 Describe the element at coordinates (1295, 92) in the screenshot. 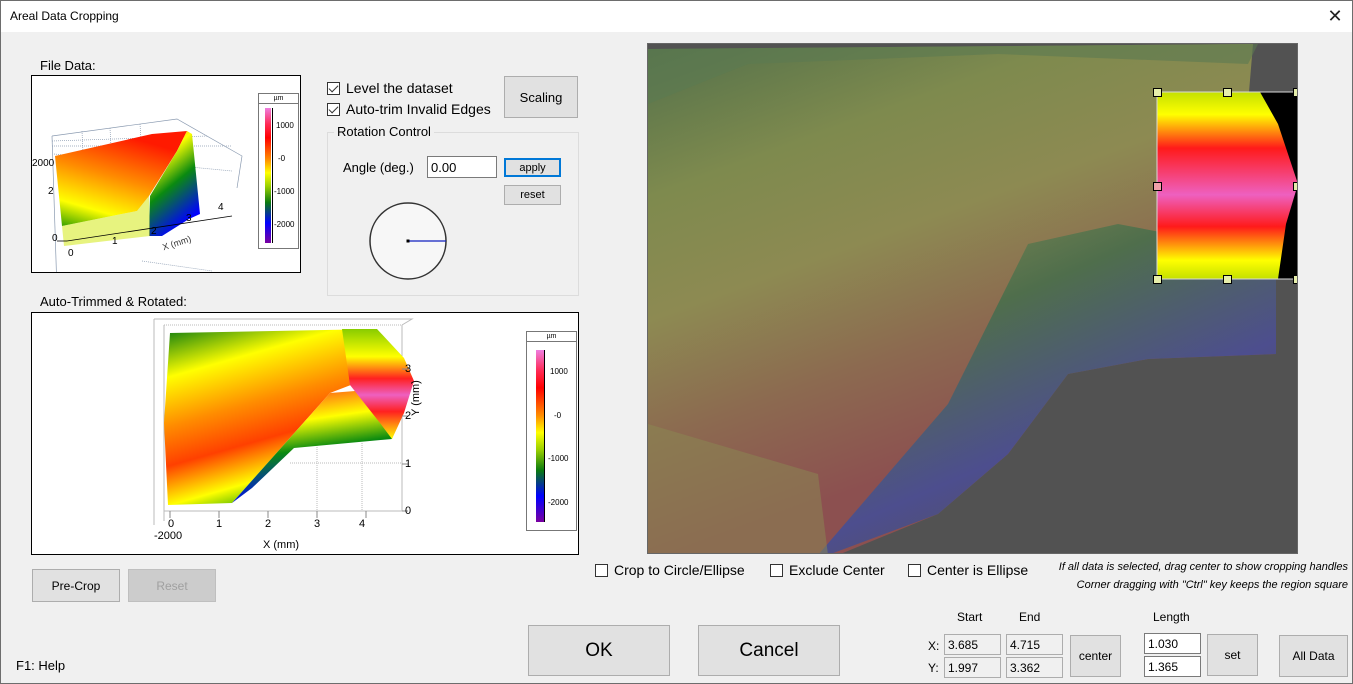

I see `crop-handle-top-right` at that location.